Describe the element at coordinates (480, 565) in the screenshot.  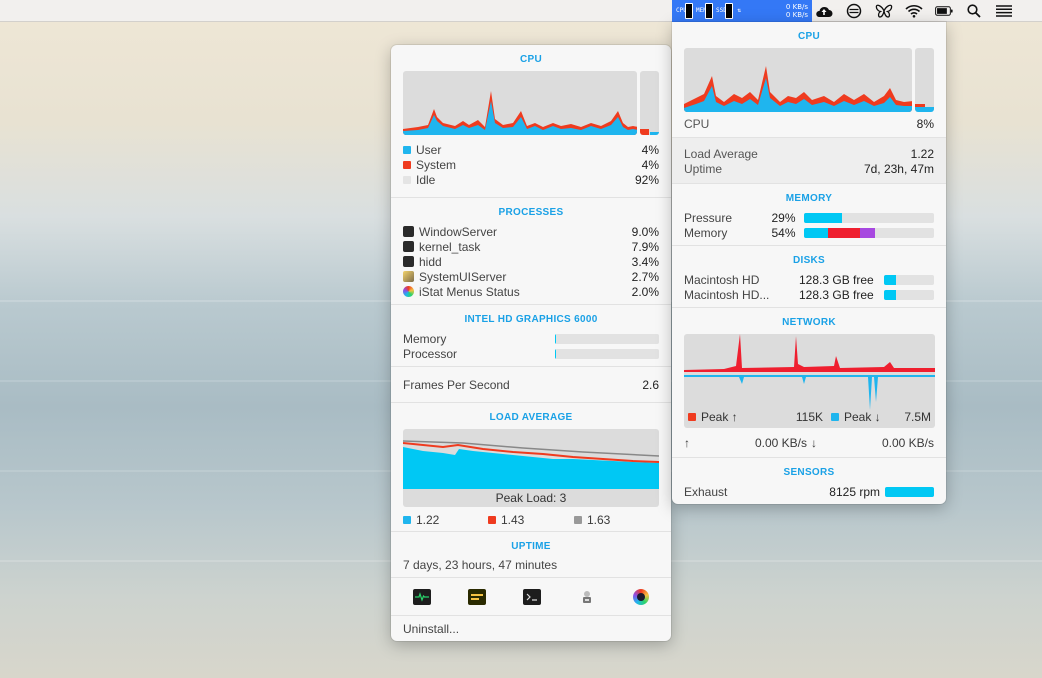
I see `uptime-text: 7 days, 23 hours, 47 minutes` at that location.